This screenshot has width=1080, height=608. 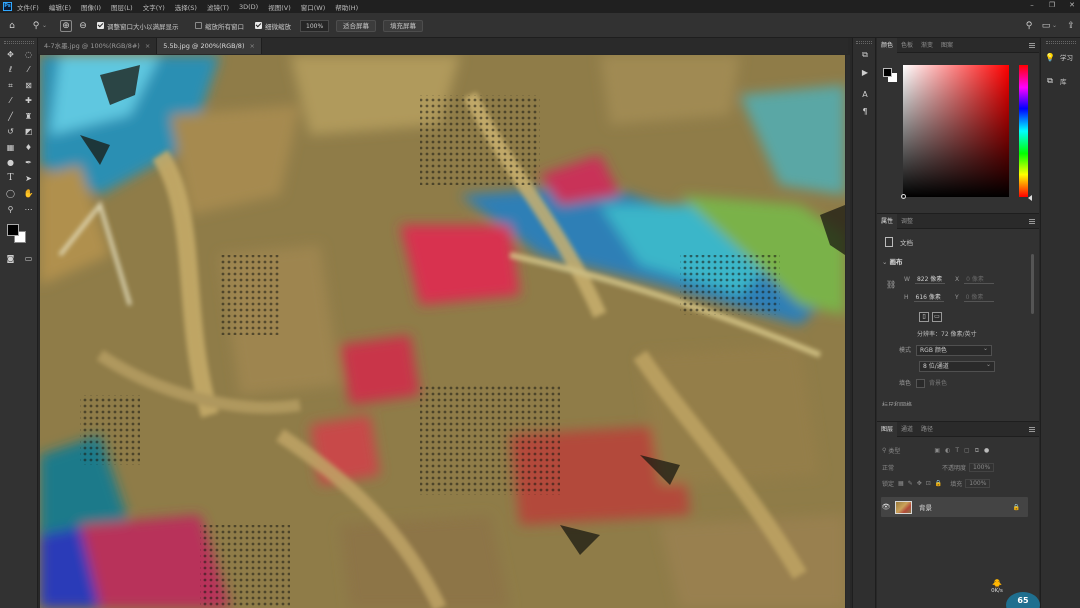 What do you see at coordinates (1055, 81) in the screenshot?
I see `libraries-button: ⧉ 库` at bounding box center [1055, 81].